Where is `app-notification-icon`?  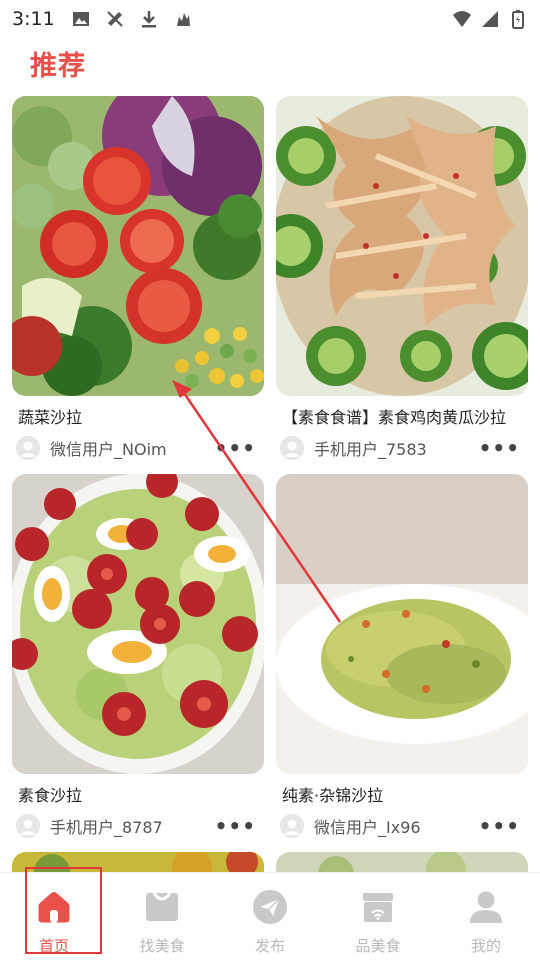 app-notification-icon is located at coordinates (183, 19).